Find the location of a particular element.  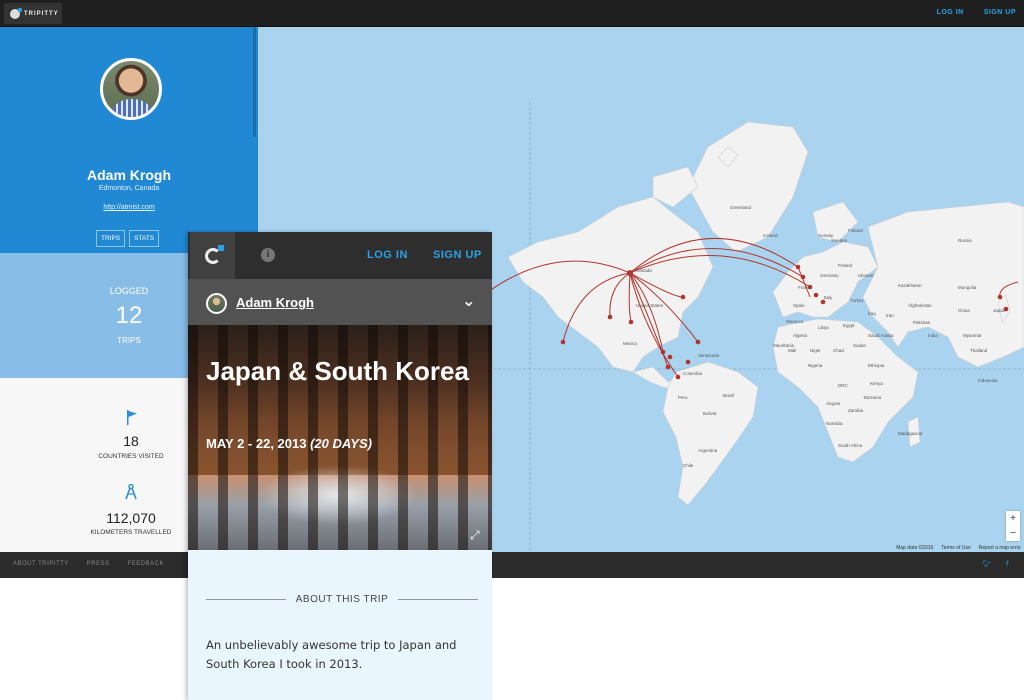

map-label: Mali is located at coordinates (792, 350).